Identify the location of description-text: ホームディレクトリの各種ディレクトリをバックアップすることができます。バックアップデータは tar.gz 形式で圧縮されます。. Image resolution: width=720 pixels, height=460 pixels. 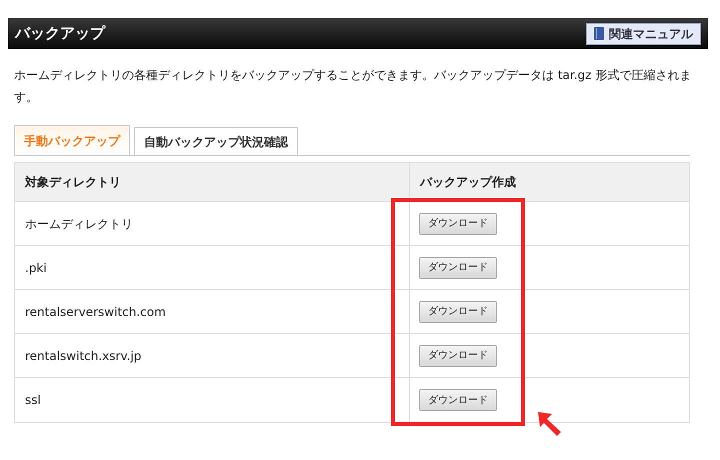
(353, 86).